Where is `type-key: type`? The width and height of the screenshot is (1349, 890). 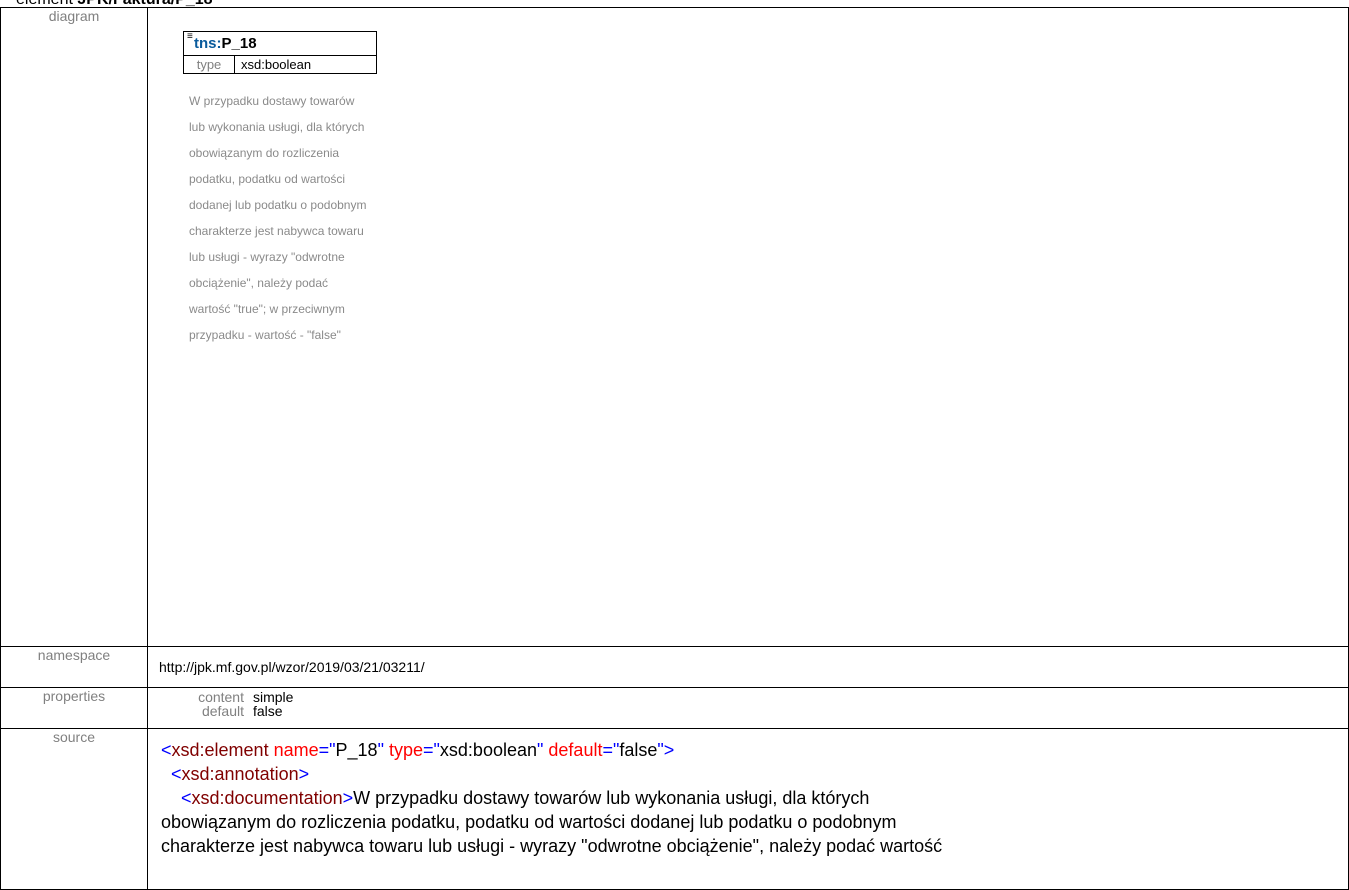
type-key: type is located at coordinates (209, 65).